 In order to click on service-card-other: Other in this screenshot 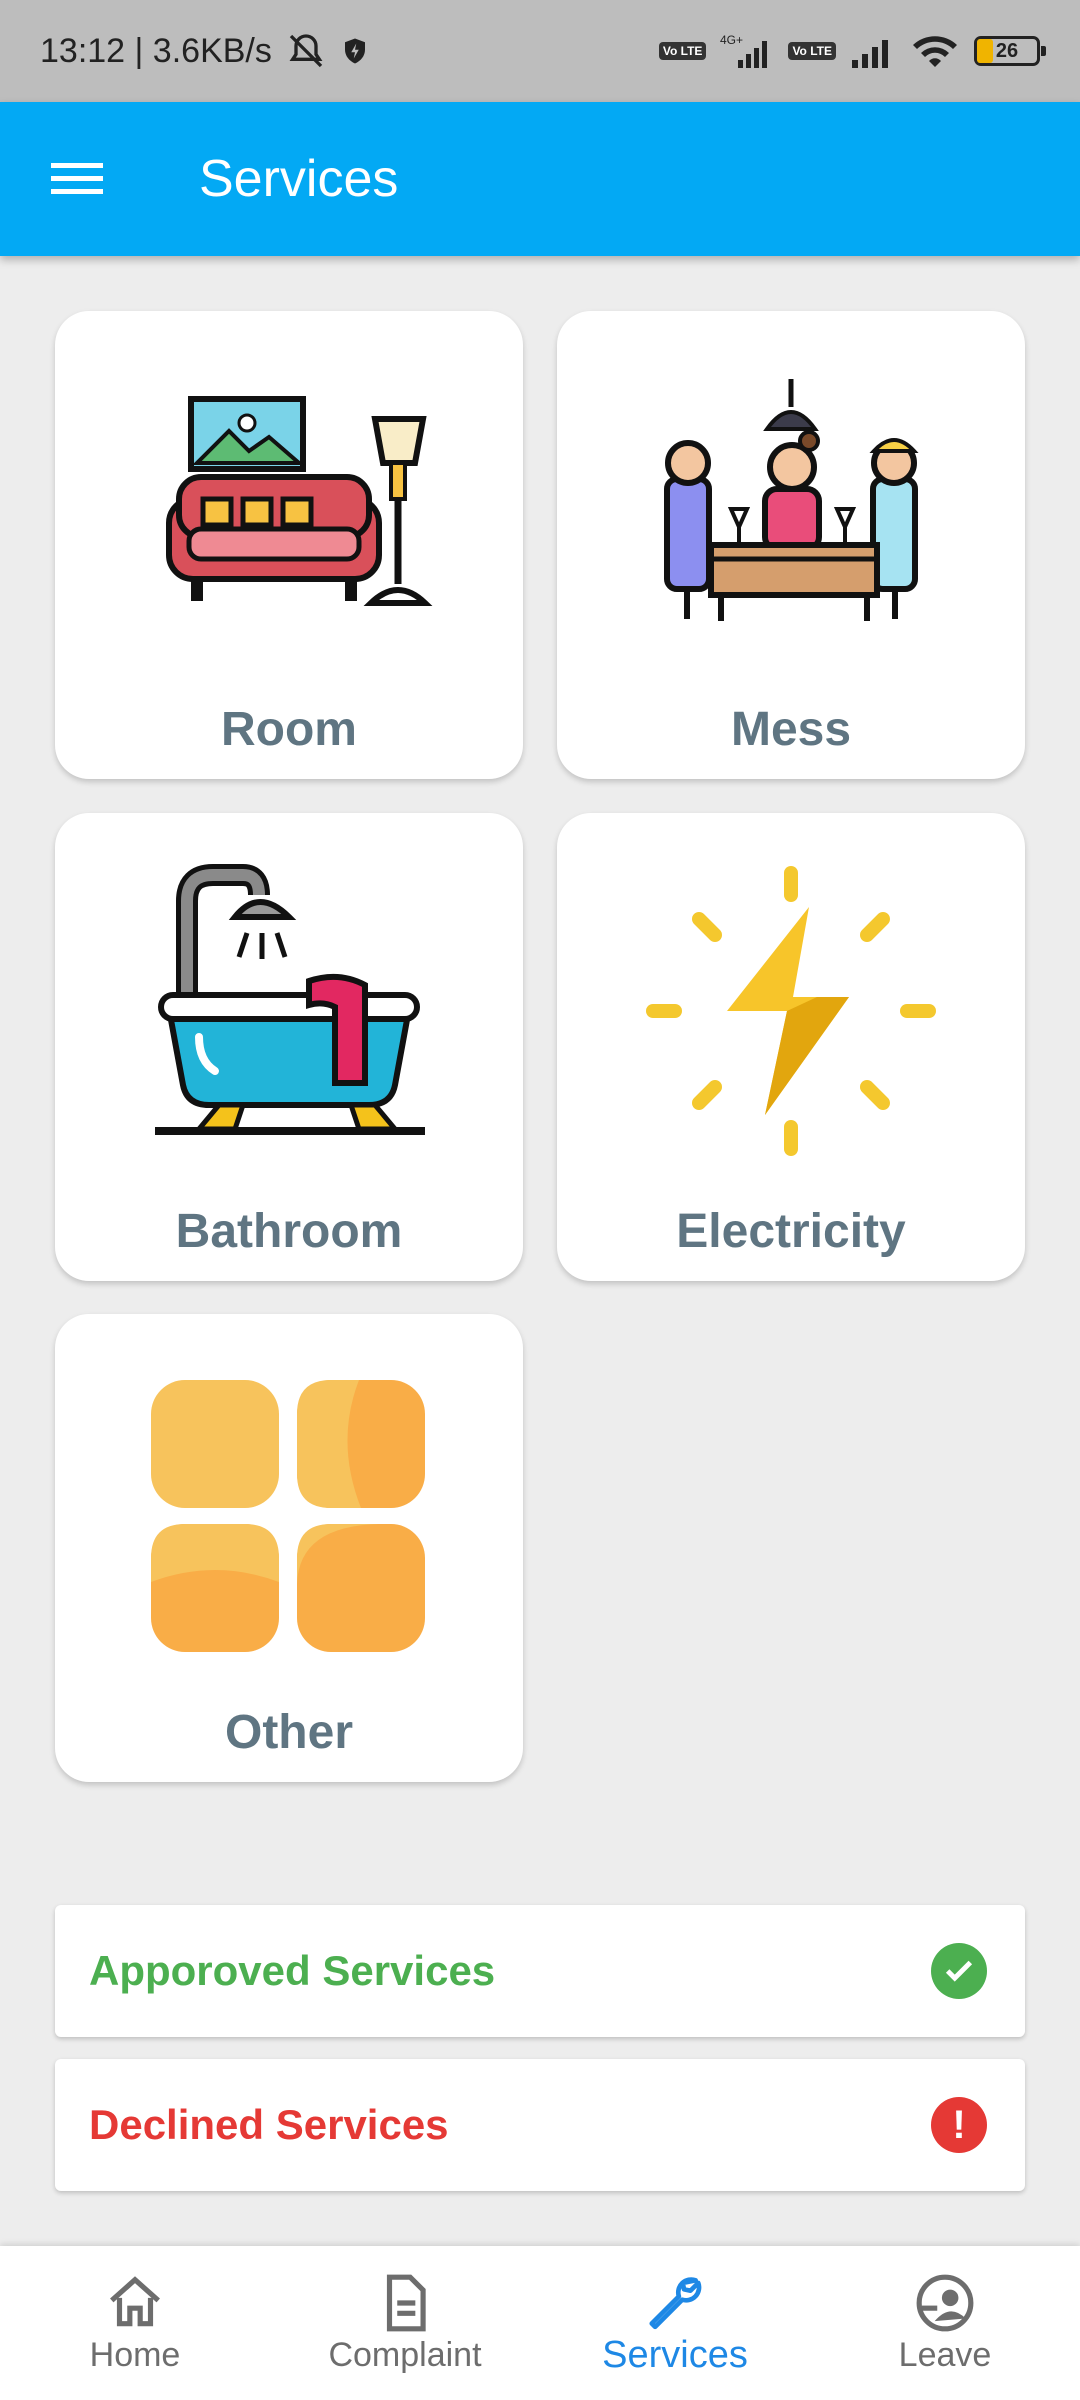, I will do `click(289, 1548)`.